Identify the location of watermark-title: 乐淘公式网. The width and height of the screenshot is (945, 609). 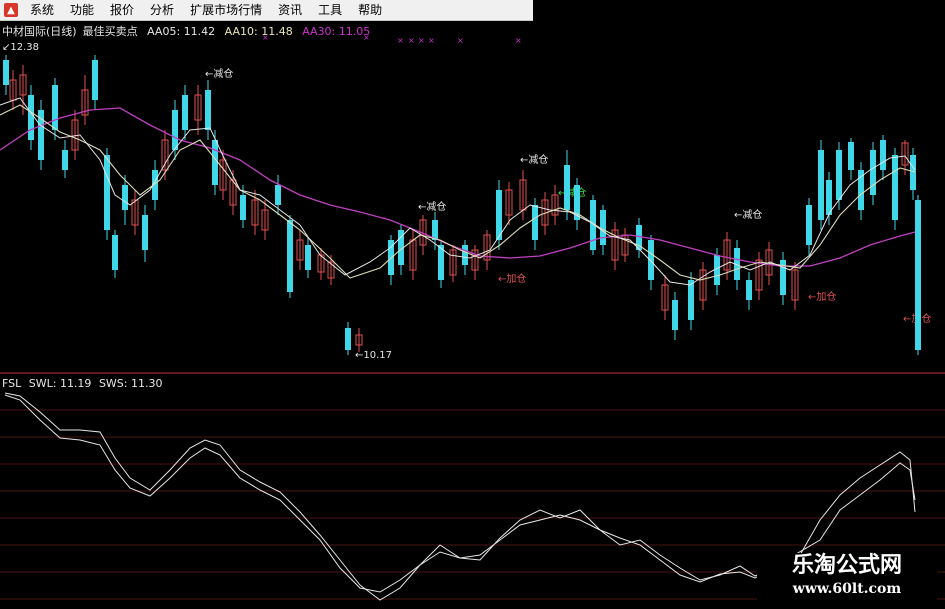
(846, 565).